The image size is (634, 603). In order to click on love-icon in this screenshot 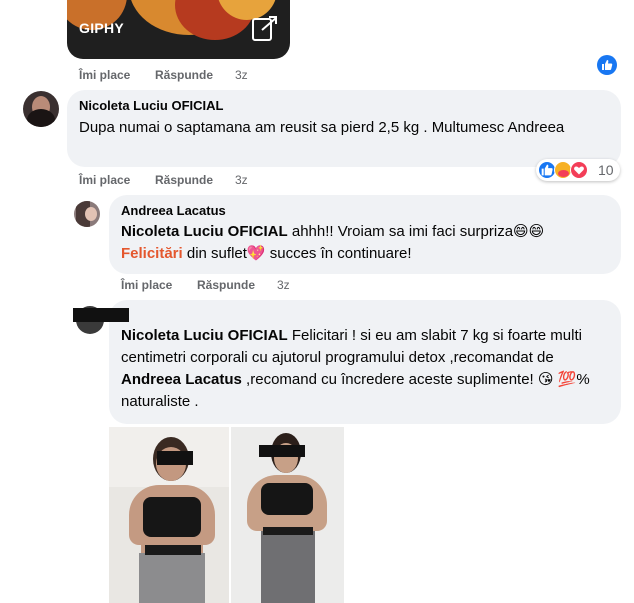, I will do `click(579, 170)`.